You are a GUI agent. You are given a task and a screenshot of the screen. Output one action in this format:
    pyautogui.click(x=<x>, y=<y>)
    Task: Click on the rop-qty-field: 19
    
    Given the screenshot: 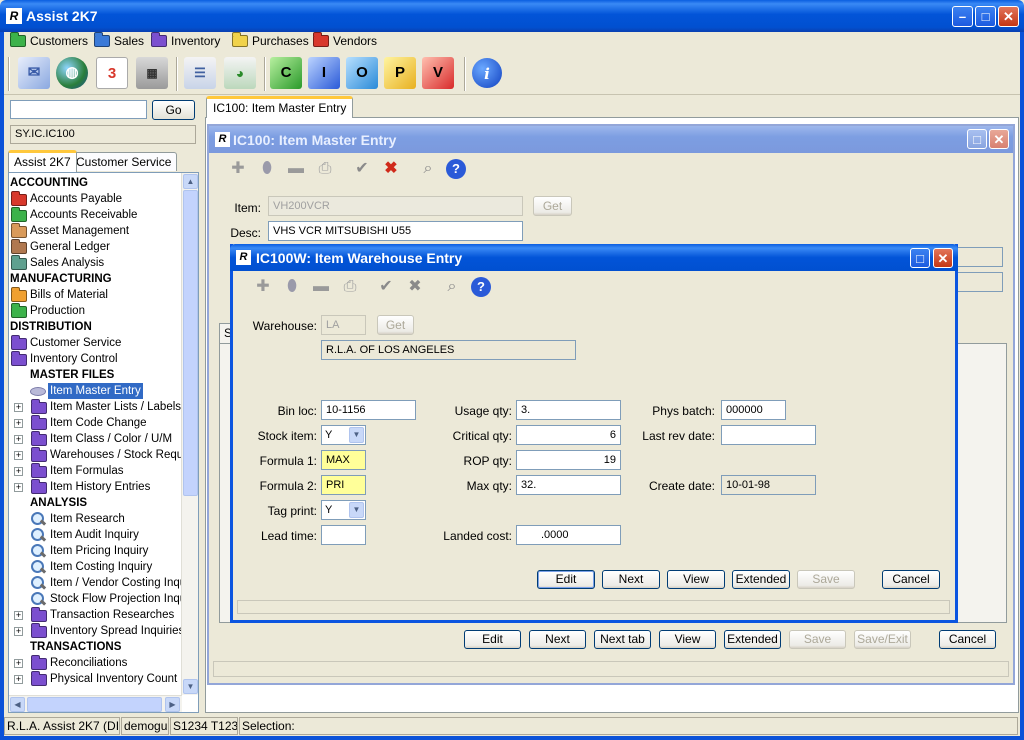 What is the action you would take?
    pyautogui.click(x=568, y=460)
    